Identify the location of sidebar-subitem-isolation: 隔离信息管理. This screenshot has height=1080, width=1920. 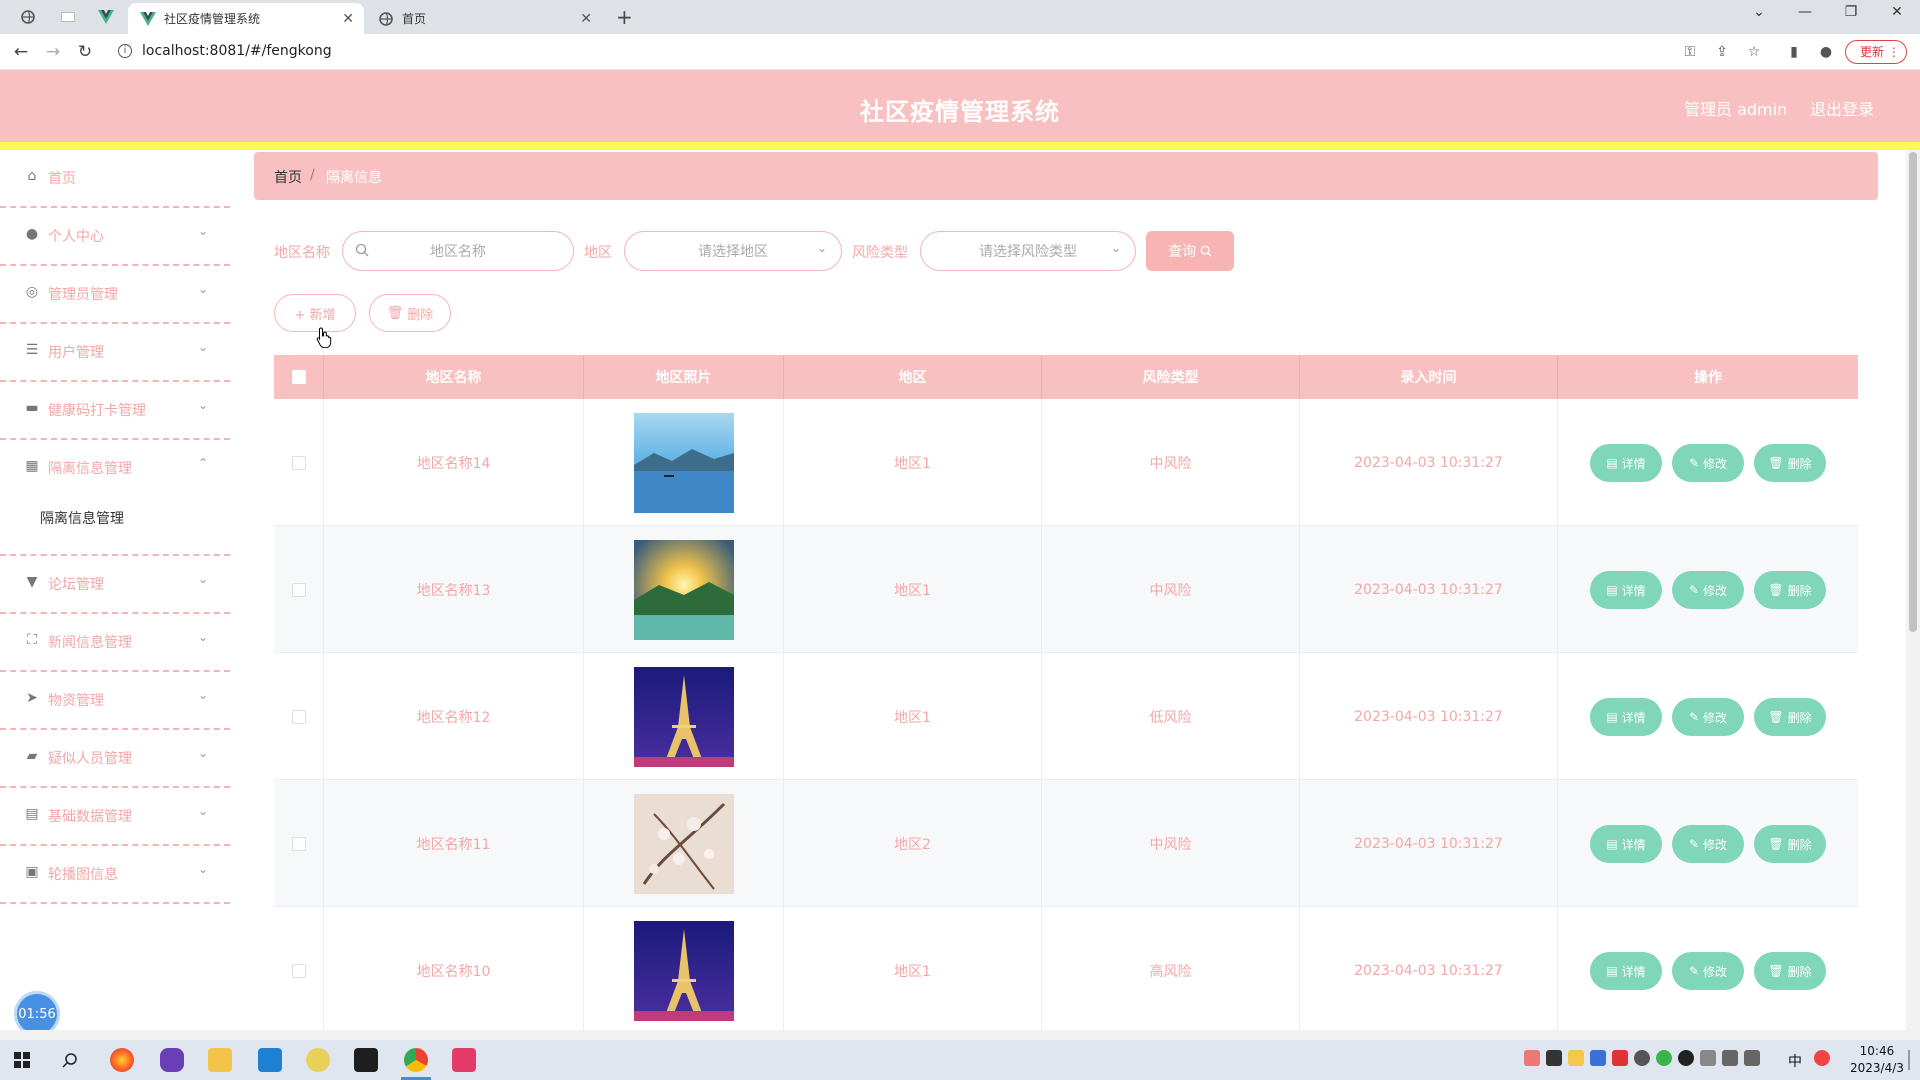
(82, 518).